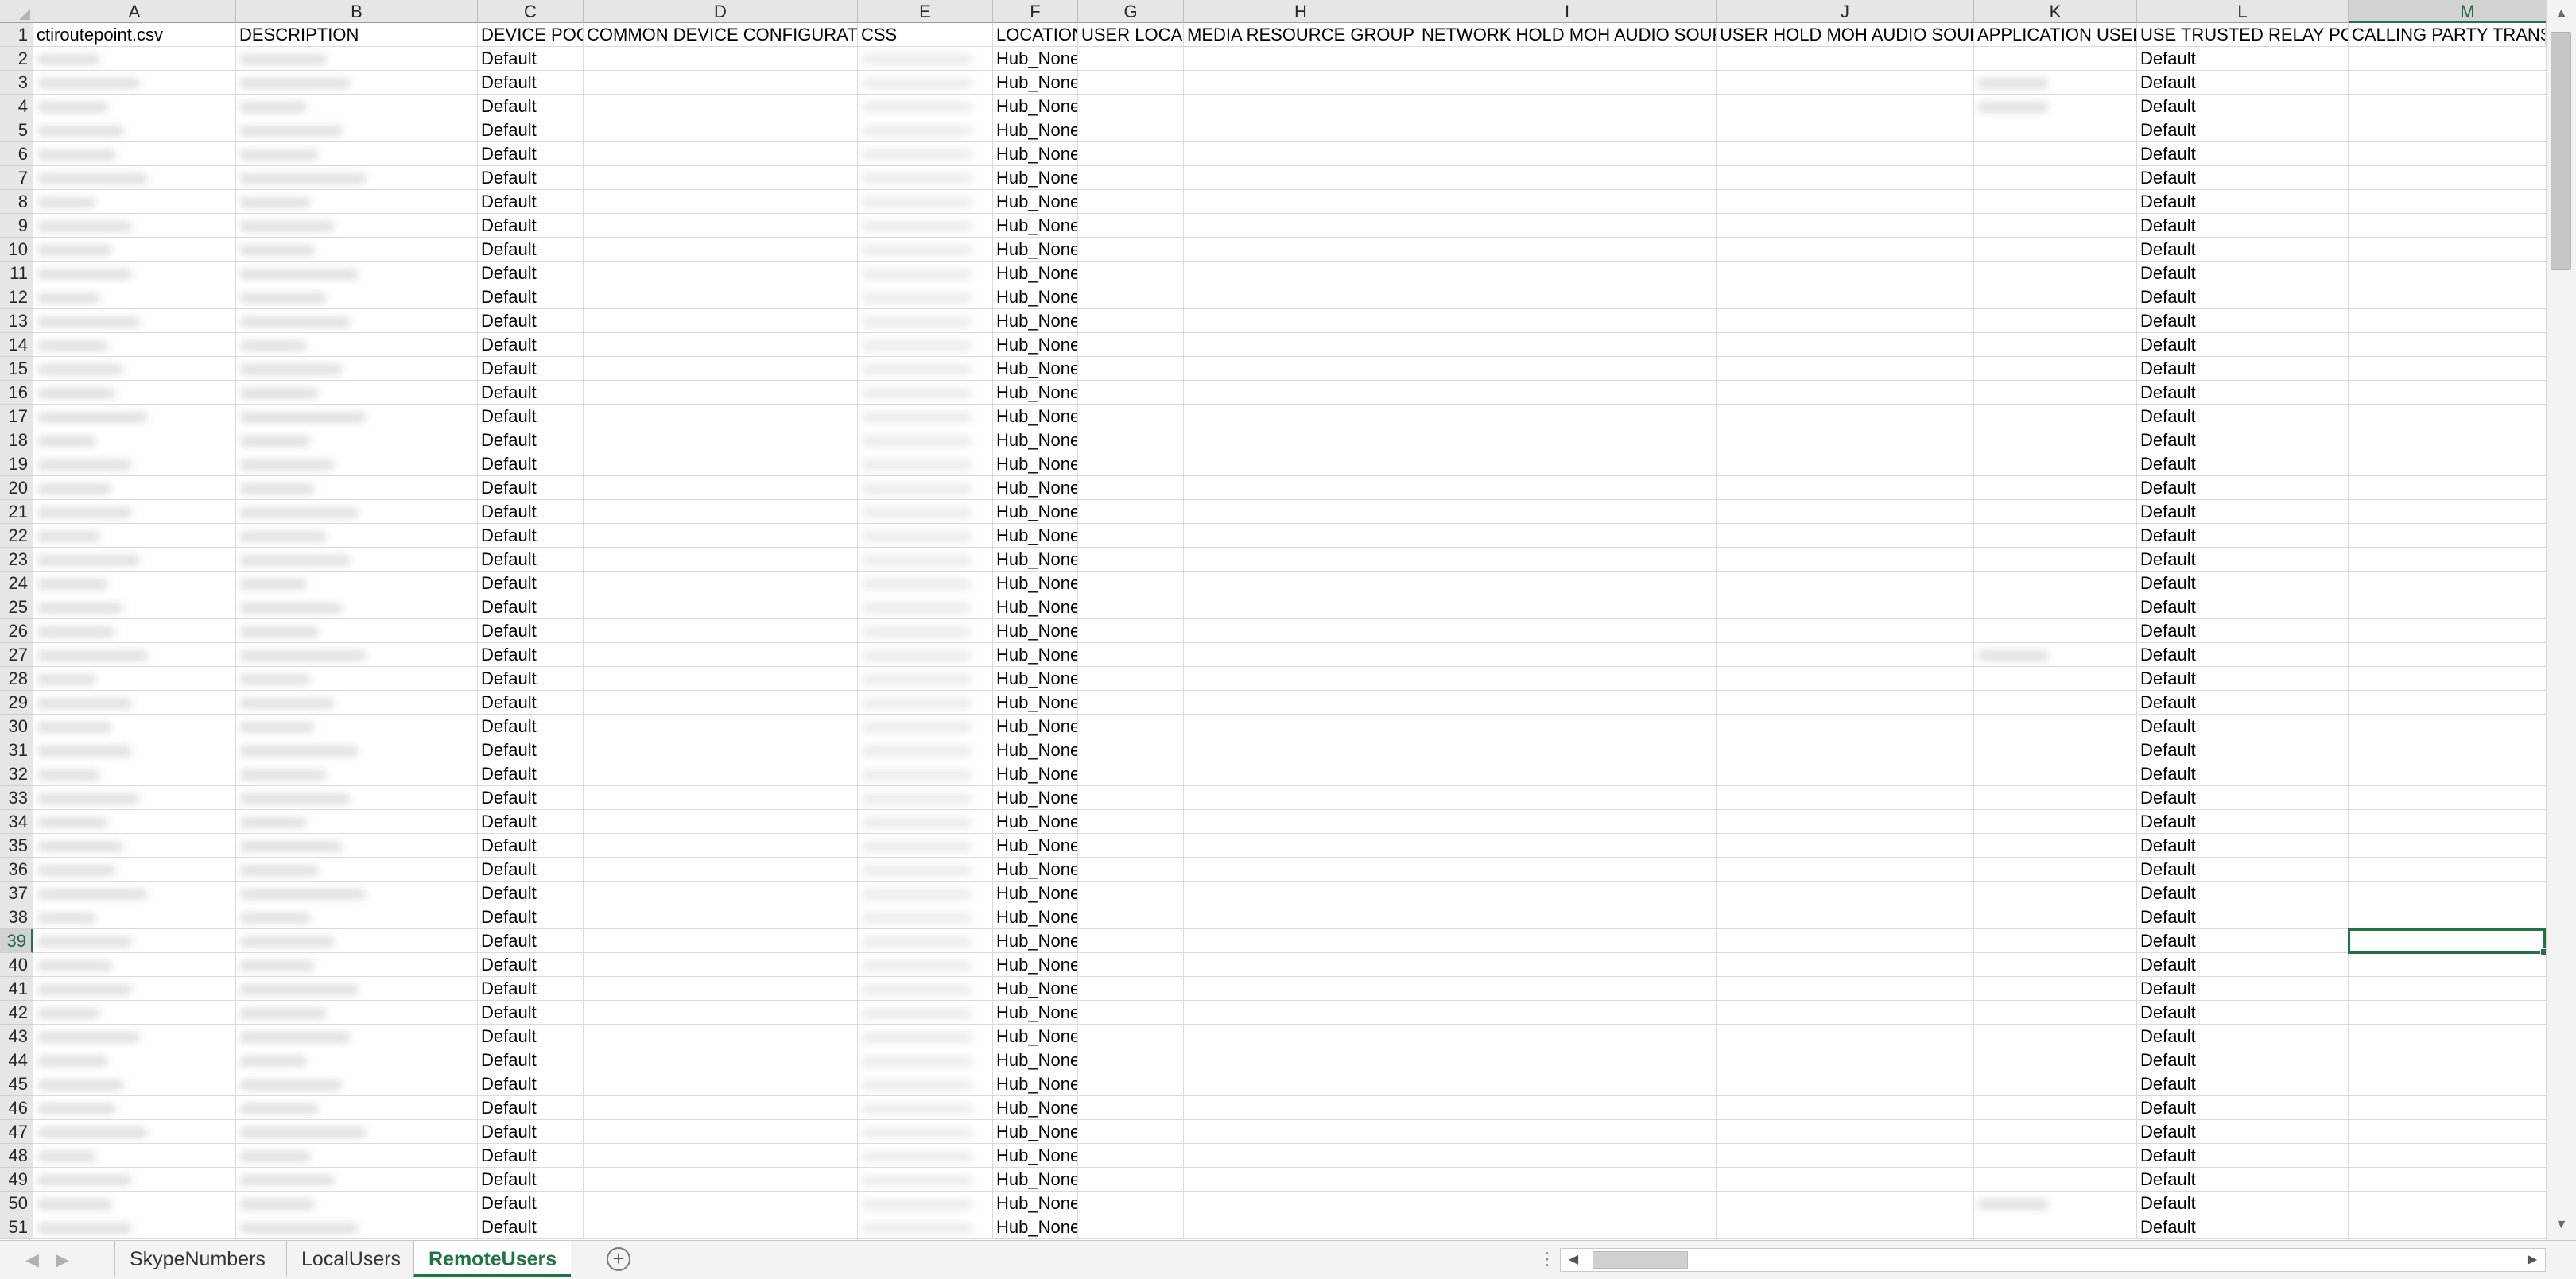  What do you see at coordinates (2561, 620) in the screenshot?
I see `vertical-scrollbar: ▲ ▼` at bounding box center [2561, 620].